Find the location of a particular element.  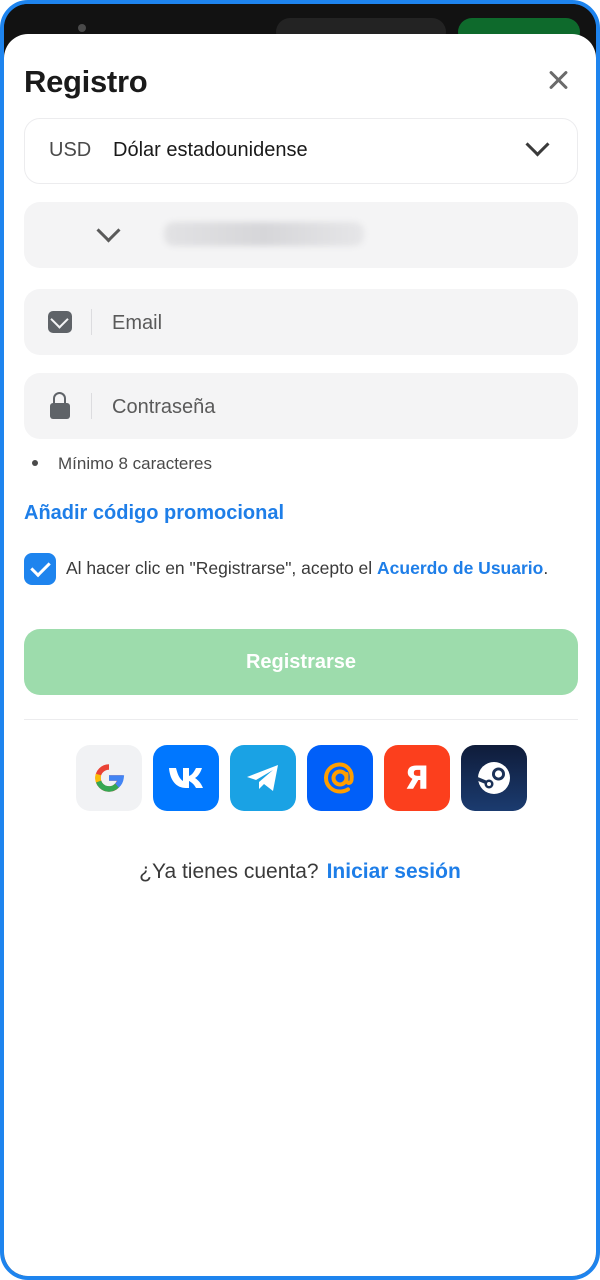

vk-login-button is located at coordinates (186, 778).